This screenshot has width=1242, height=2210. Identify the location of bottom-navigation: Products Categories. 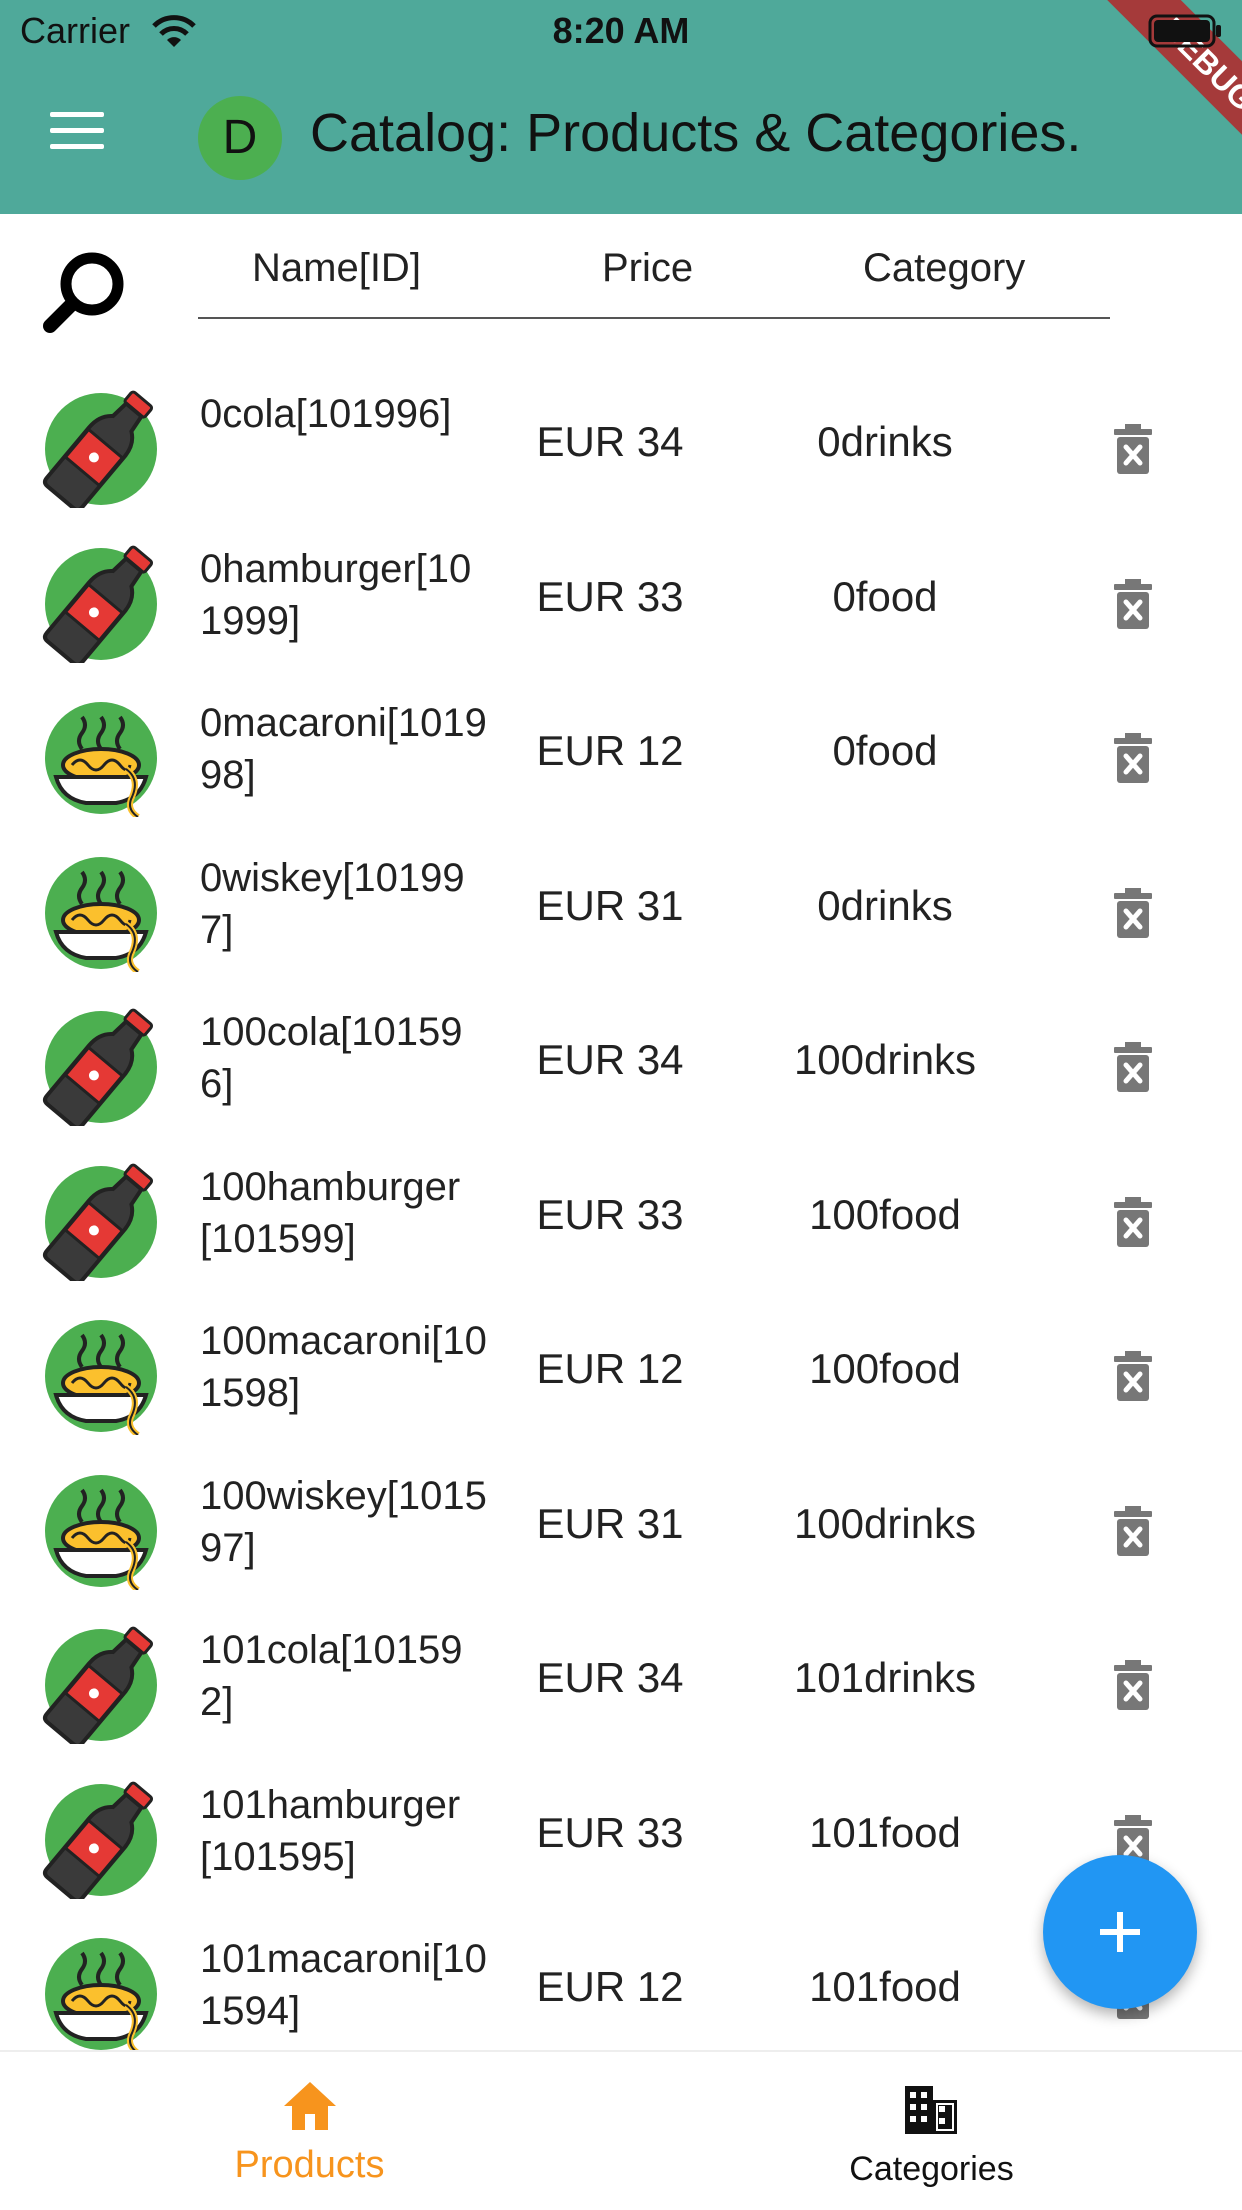
(621, 2130).